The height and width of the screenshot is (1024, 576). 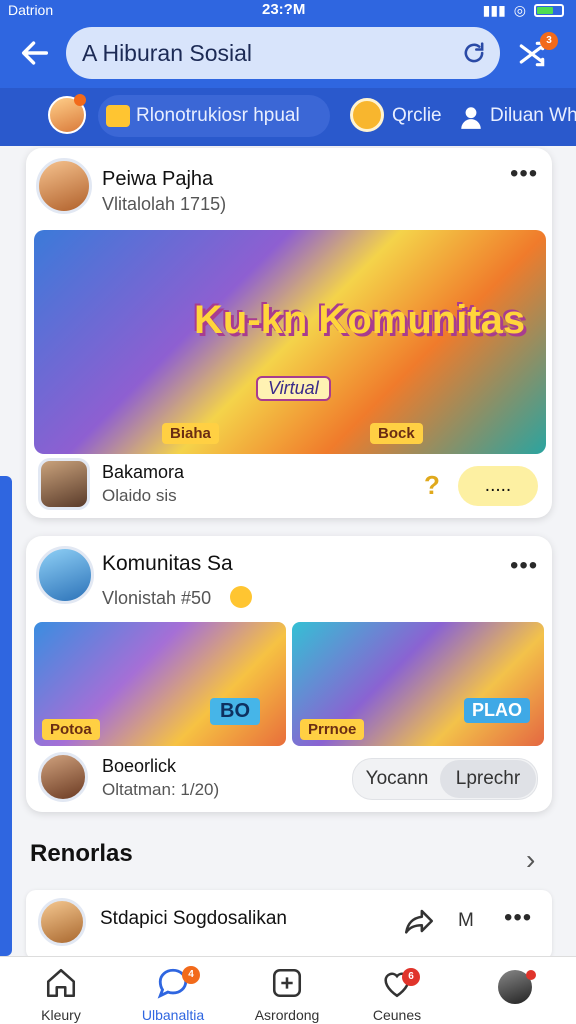 What do you see at coordinates (61, 1015) in the screenshot?
I see `nav-label: Kleury` at bounding box center [61, 1015].